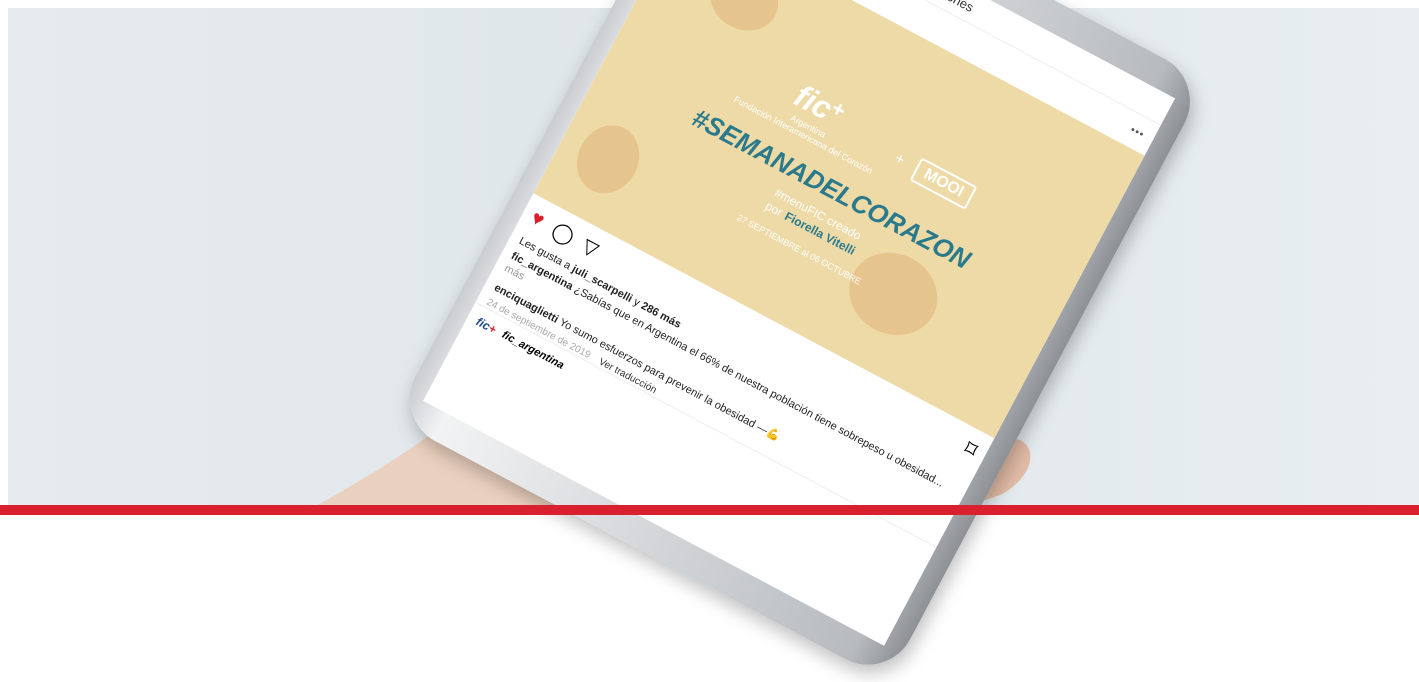  Describe the element at coordinates (486, 325) in the screenshot. I see `next-account-logo: fic+` at that location.